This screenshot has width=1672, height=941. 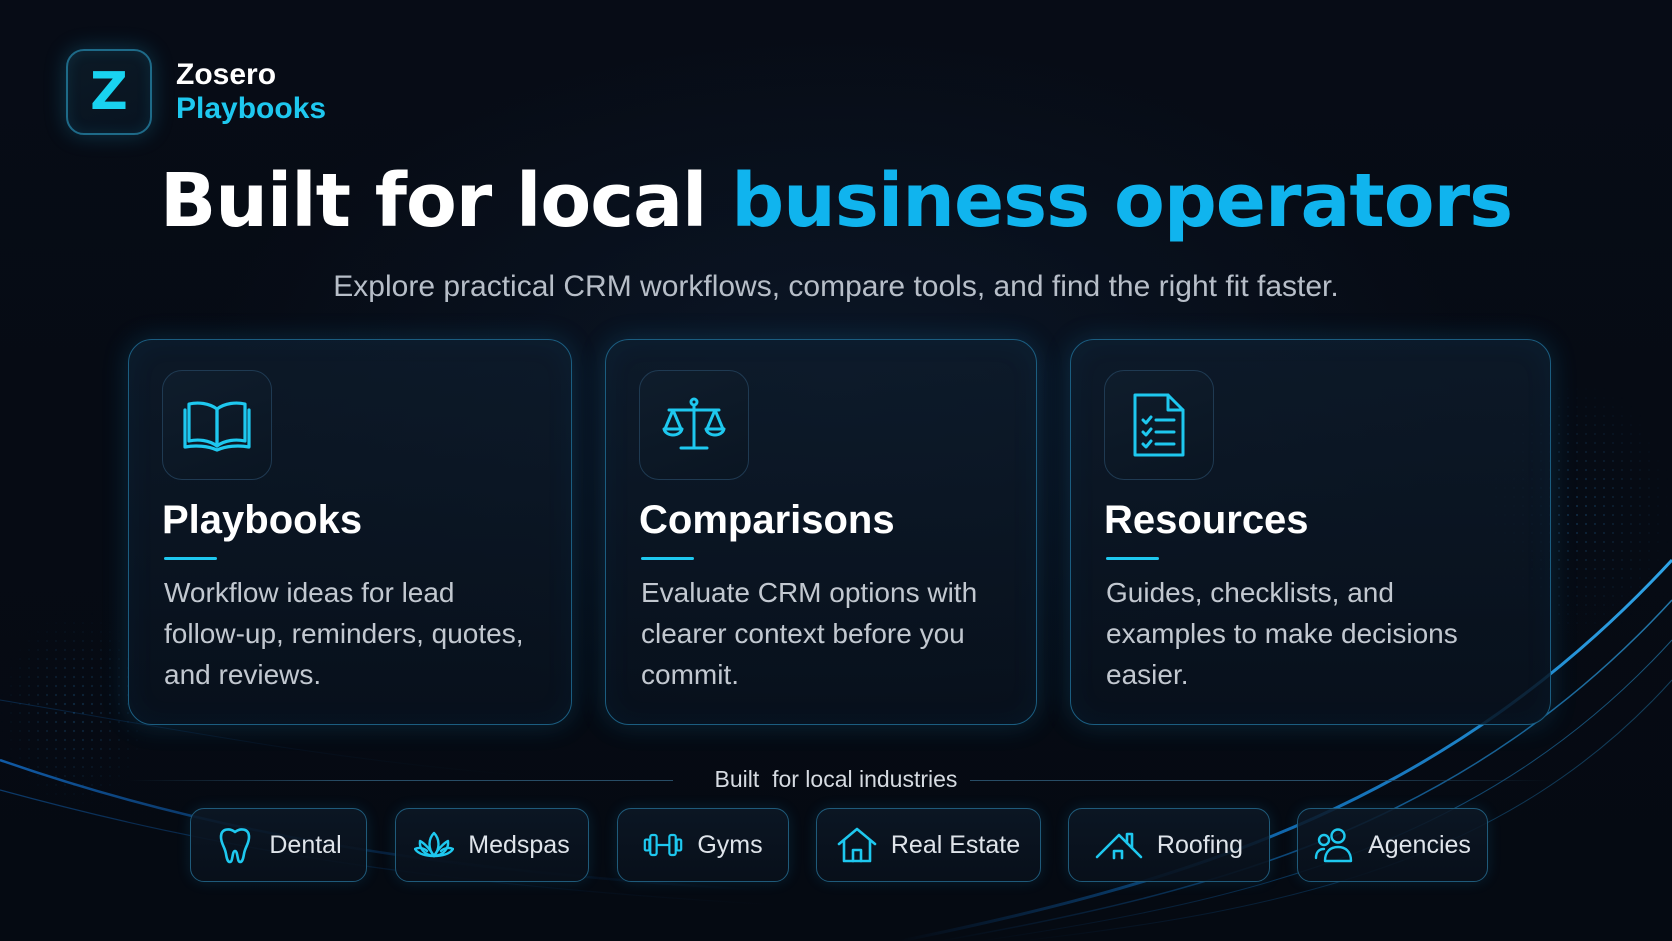 What do you see at coordinates (262, 520) in the screenshot?
I see `card-title: Playbooks` at bounding box center [262, 520].